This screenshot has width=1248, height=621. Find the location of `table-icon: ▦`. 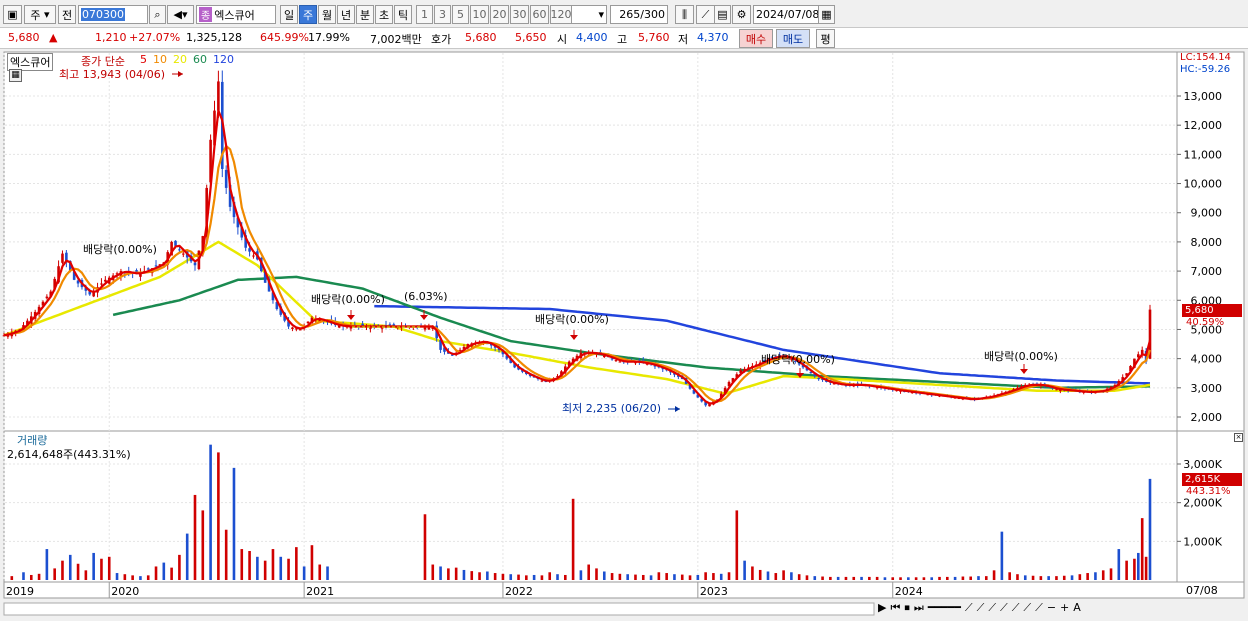

table-icon: ▦ is located at coordinates (15, 75).